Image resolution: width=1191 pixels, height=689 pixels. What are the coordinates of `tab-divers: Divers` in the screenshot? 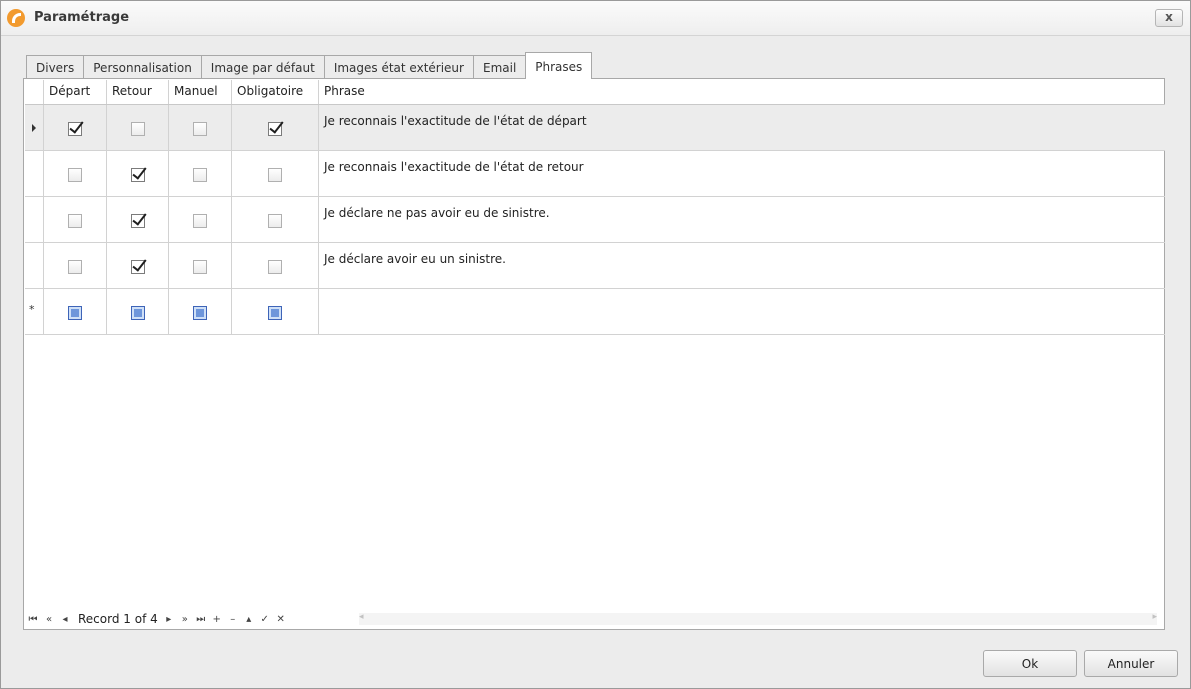 It's located at (55, 67).